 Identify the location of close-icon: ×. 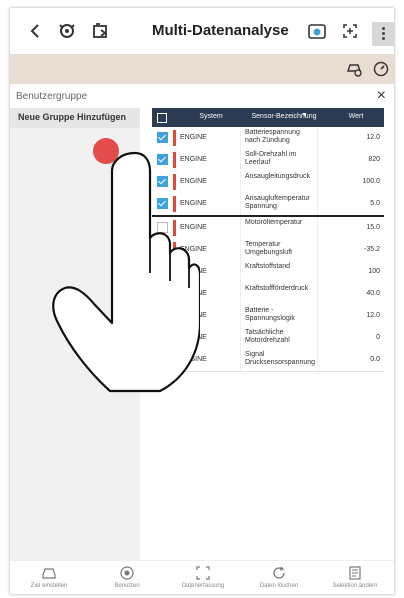
(381, 96).